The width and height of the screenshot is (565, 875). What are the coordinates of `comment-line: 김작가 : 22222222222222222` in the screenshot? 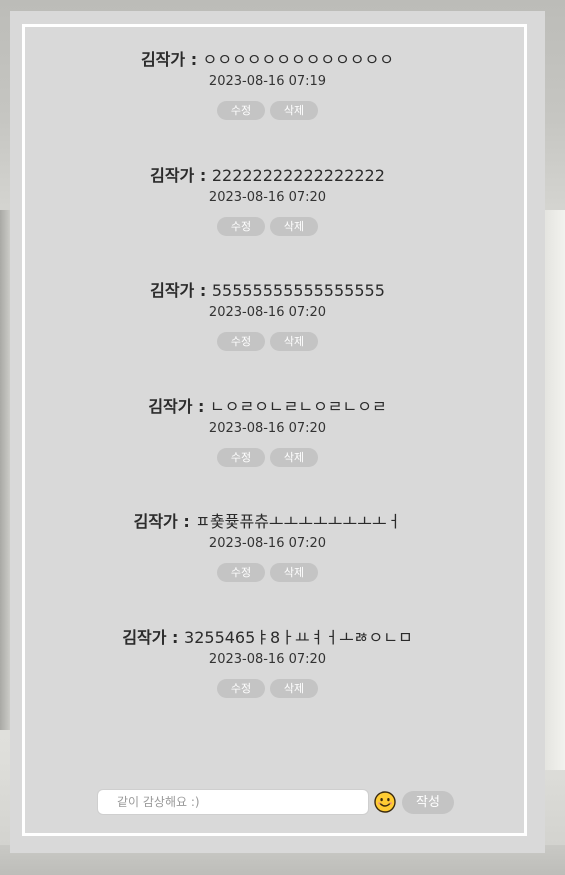 It's located at (267, 176).